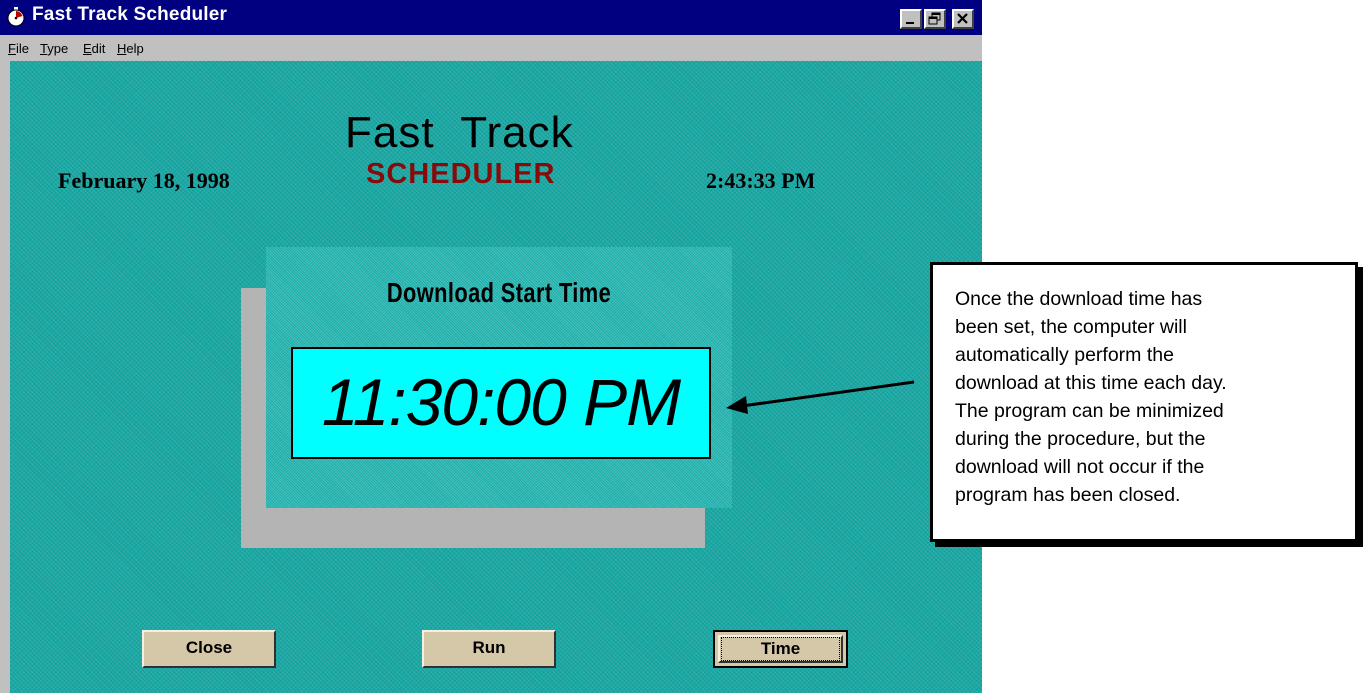 The height and width of the screenshot is (693, 1364). I want to click on annotation-line: program has been closed., so click(1068, 495).